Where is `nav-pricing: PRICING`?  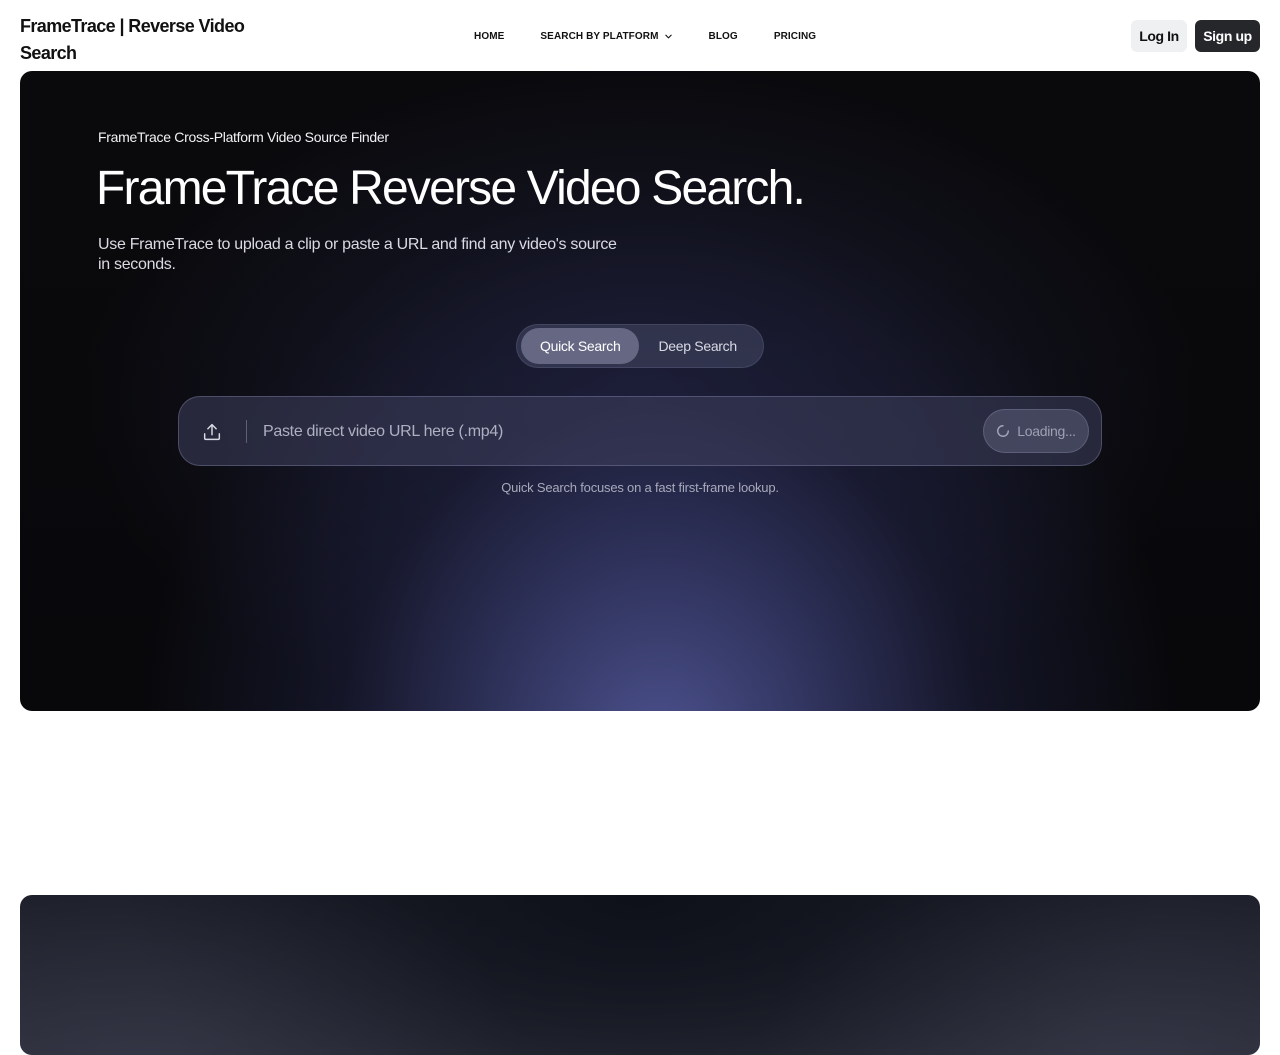
nav-pricing: PRICING is located at coordinates (795, 36).